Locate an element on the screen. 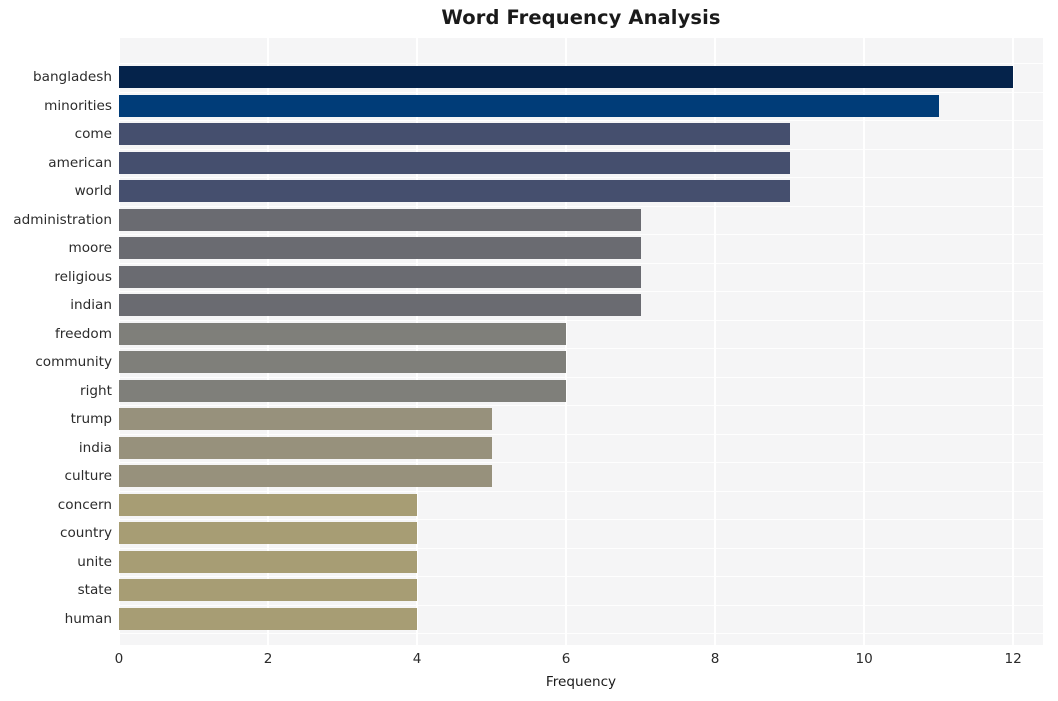 The height and width of the screenshot is (701, 1058). y-axis-tick-label: concern is located at coordinates (84, 504).